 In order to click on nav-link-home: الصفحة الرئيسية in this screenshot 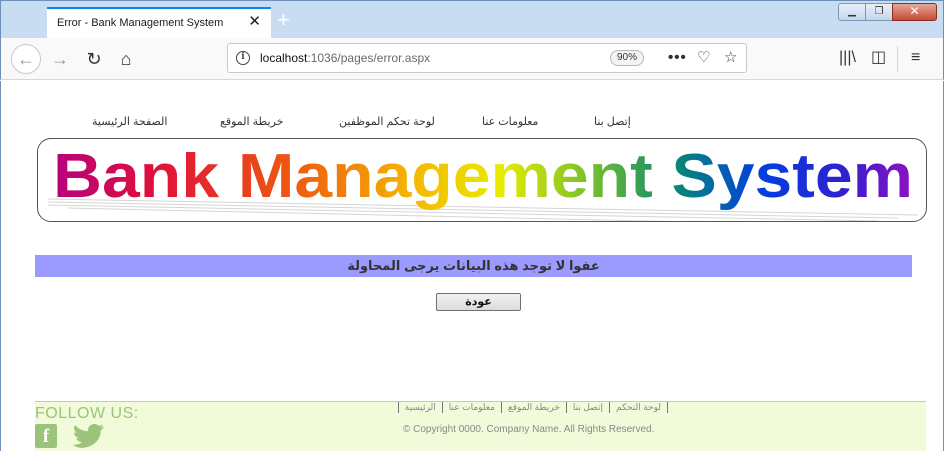, I will do `click(129, 121)`.